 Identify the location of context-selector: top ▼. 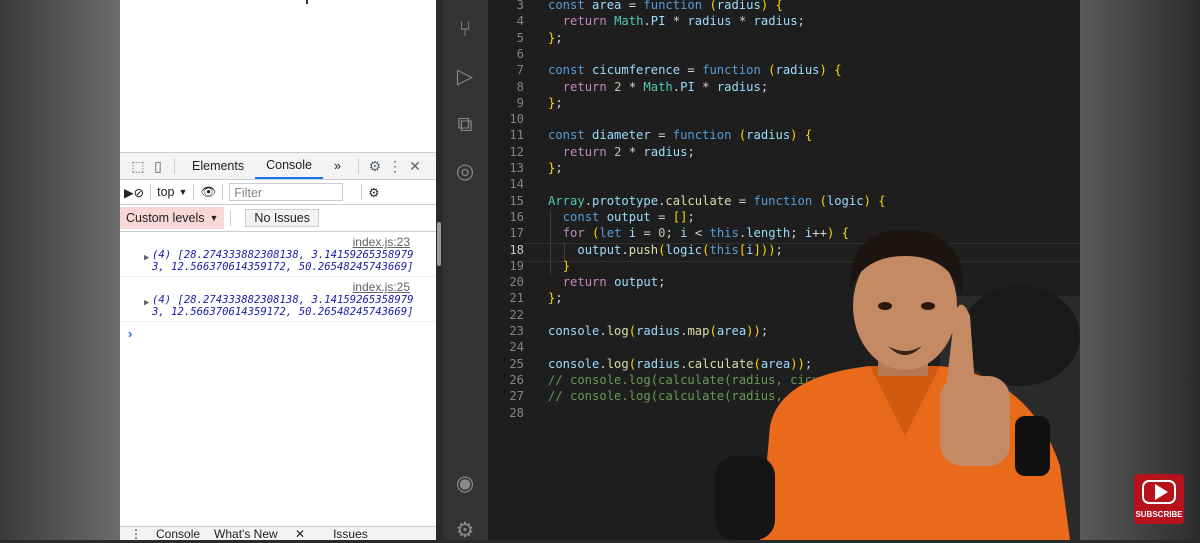
(172, 192).